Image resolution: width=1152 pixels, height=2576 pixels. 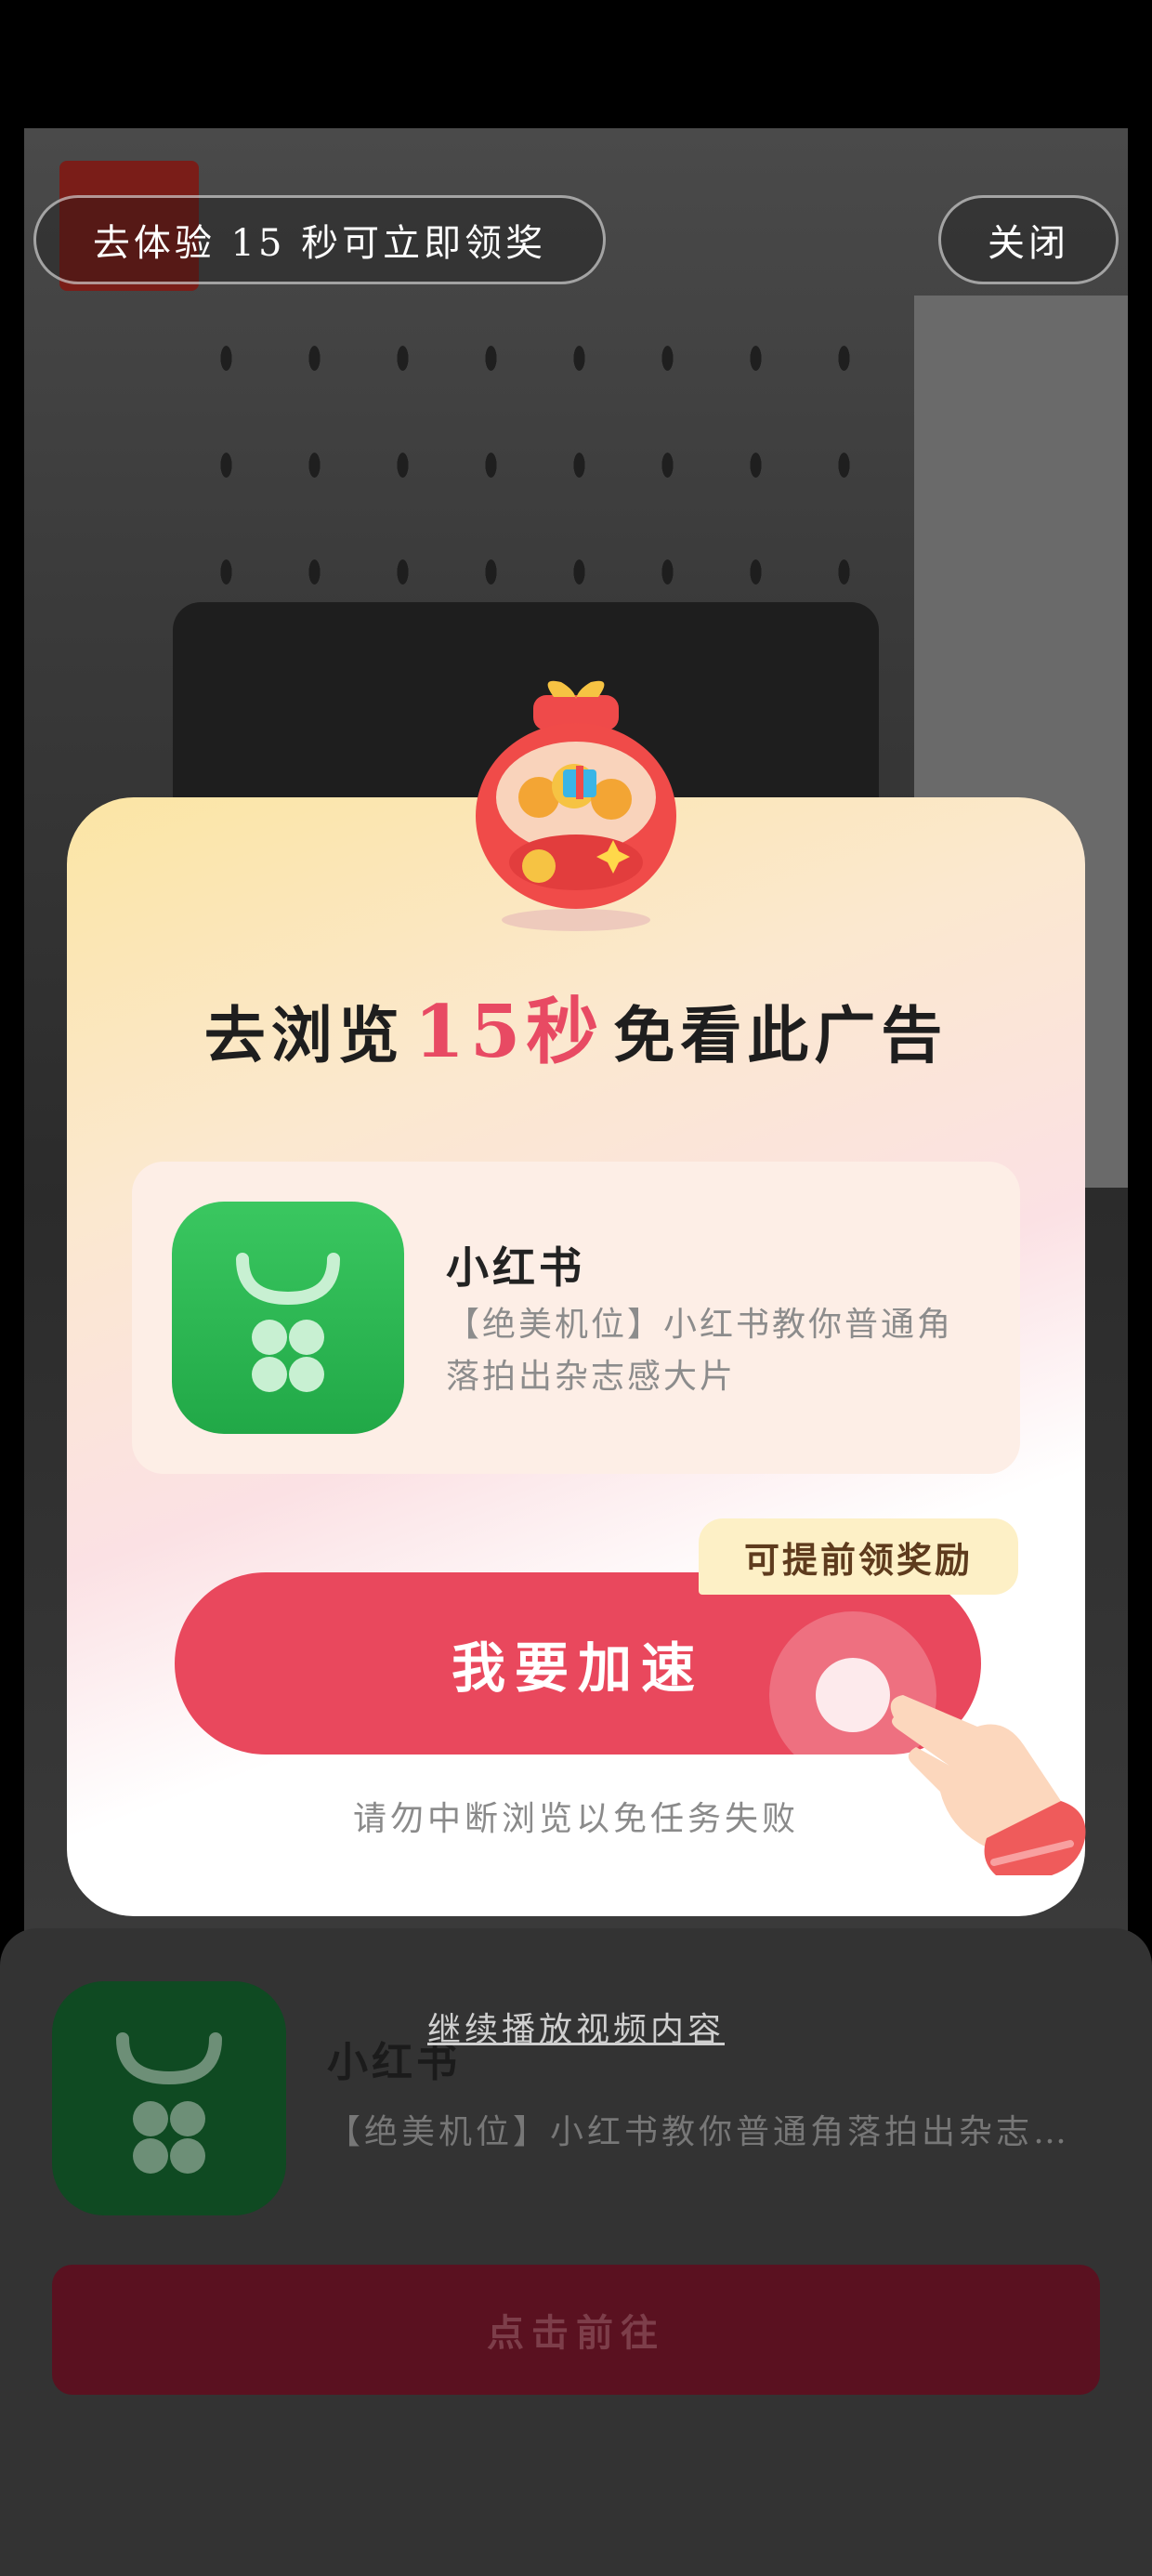 I want to click on app-info-card: 小红书 【绝美机位】小红书教你普通角落拍出杂志感大片, so click(x=576, y=1318).